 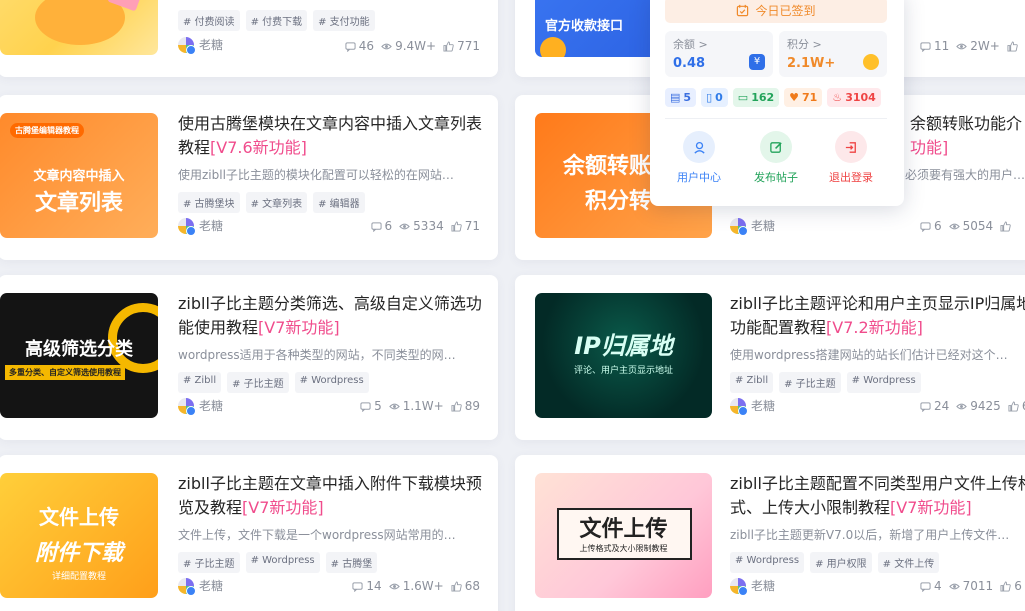 I want to click on view-count: 1.6W+, so click(x=416, y=586).